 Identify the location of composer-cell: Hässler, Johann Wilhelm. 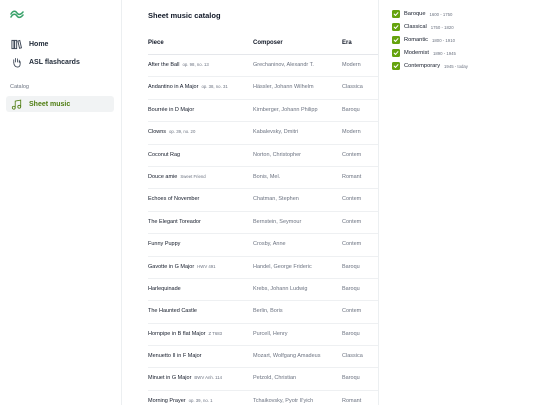
(283, 87).